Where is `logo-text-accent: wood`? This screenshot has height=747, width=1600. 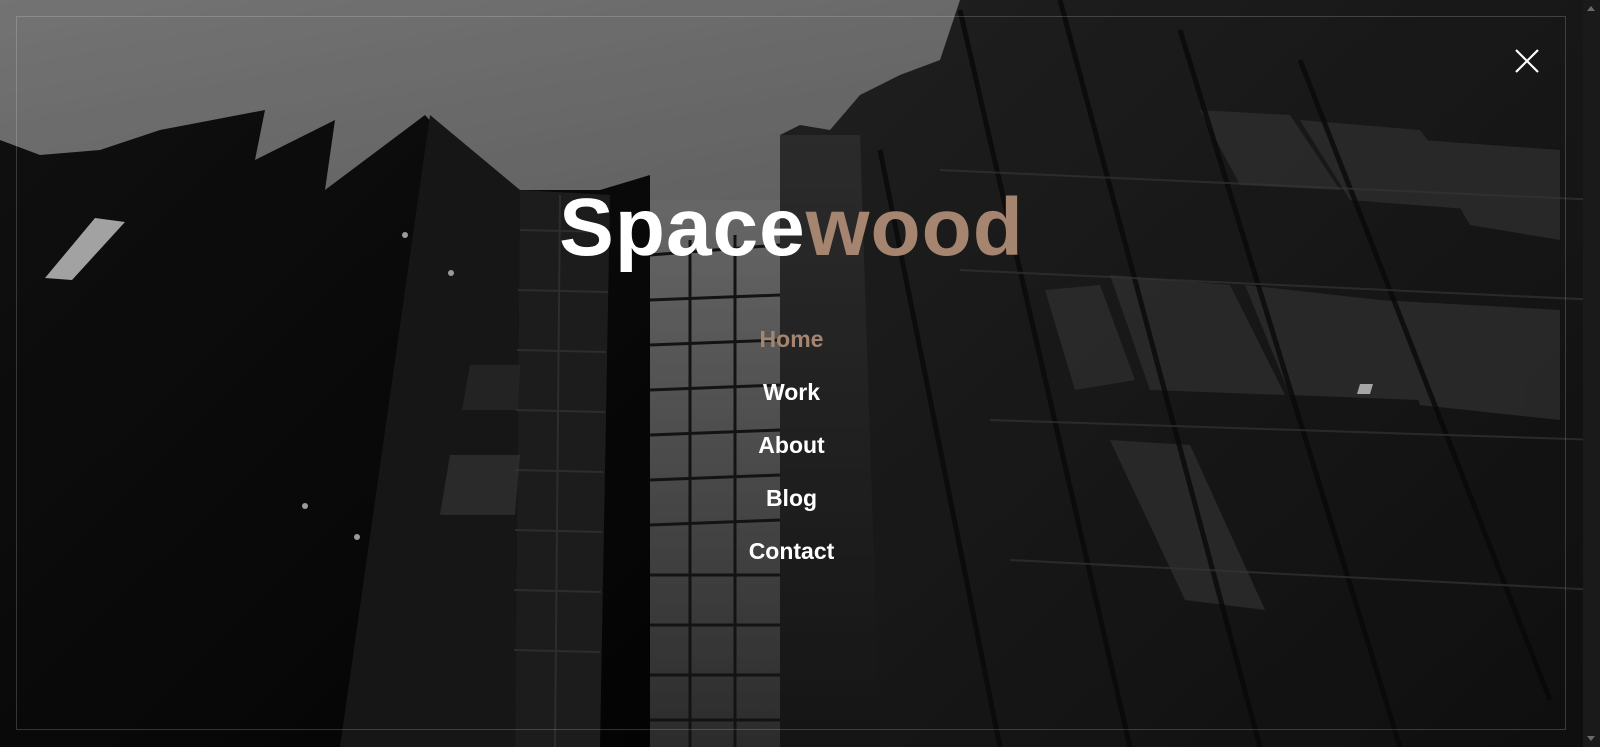
logo-text-accent: wood is located at coordinates (914, 227).